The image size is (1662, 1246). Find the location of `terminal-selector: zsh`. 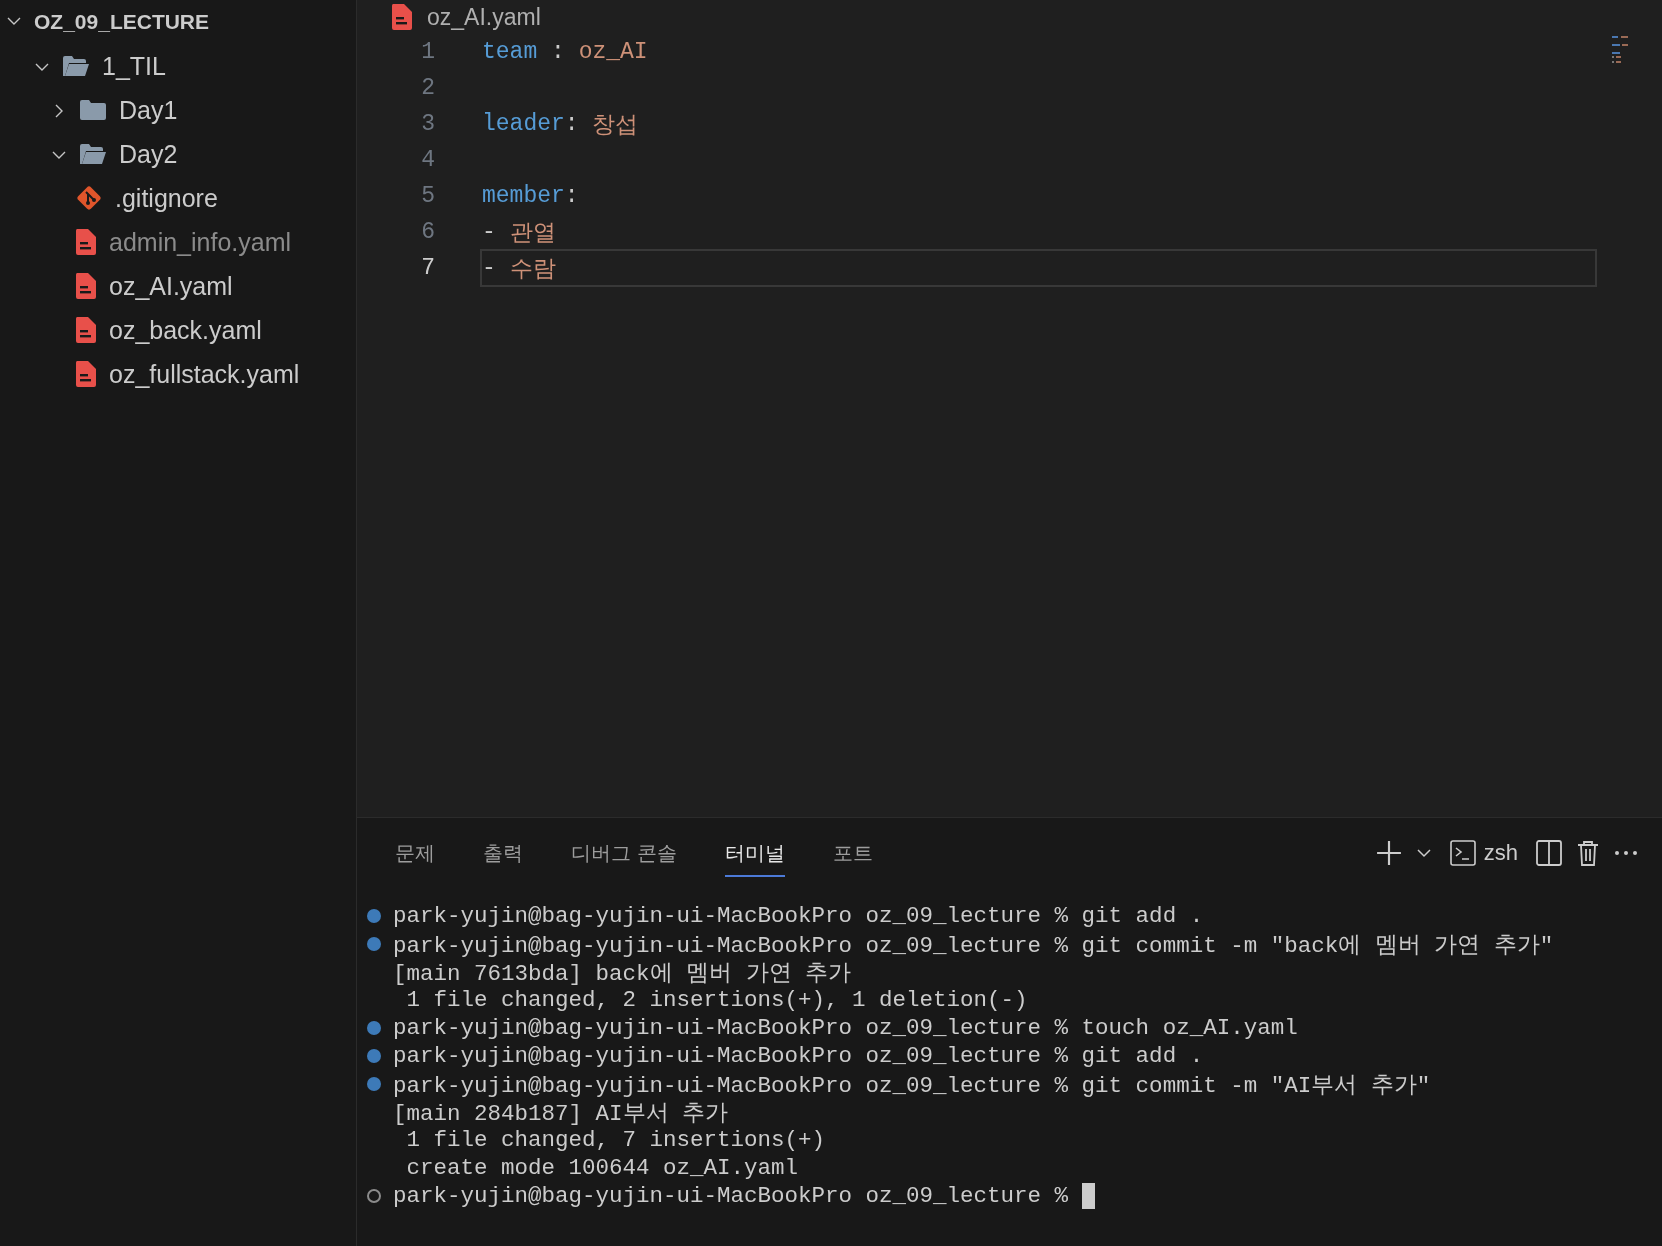

terminal-selector: zsh is located at coordinates (1483, 853).